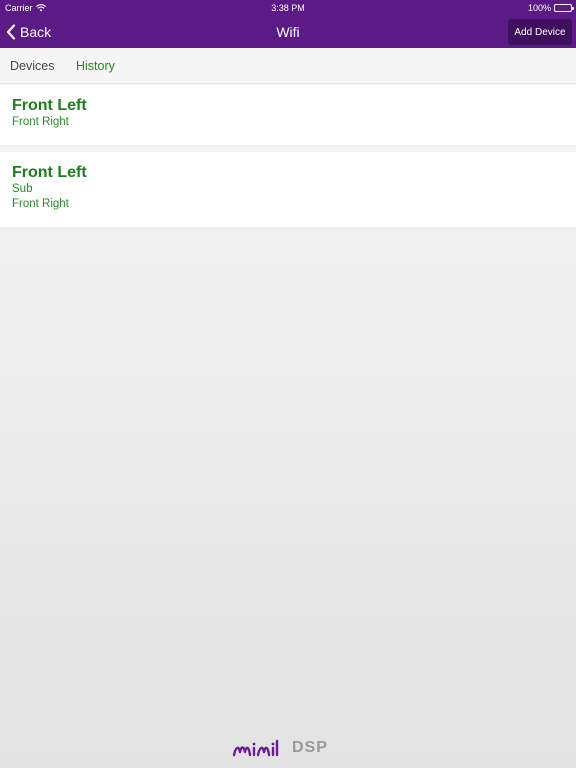  I want to click on history-item: Front Left Sub Front Right, so click(288, 189).